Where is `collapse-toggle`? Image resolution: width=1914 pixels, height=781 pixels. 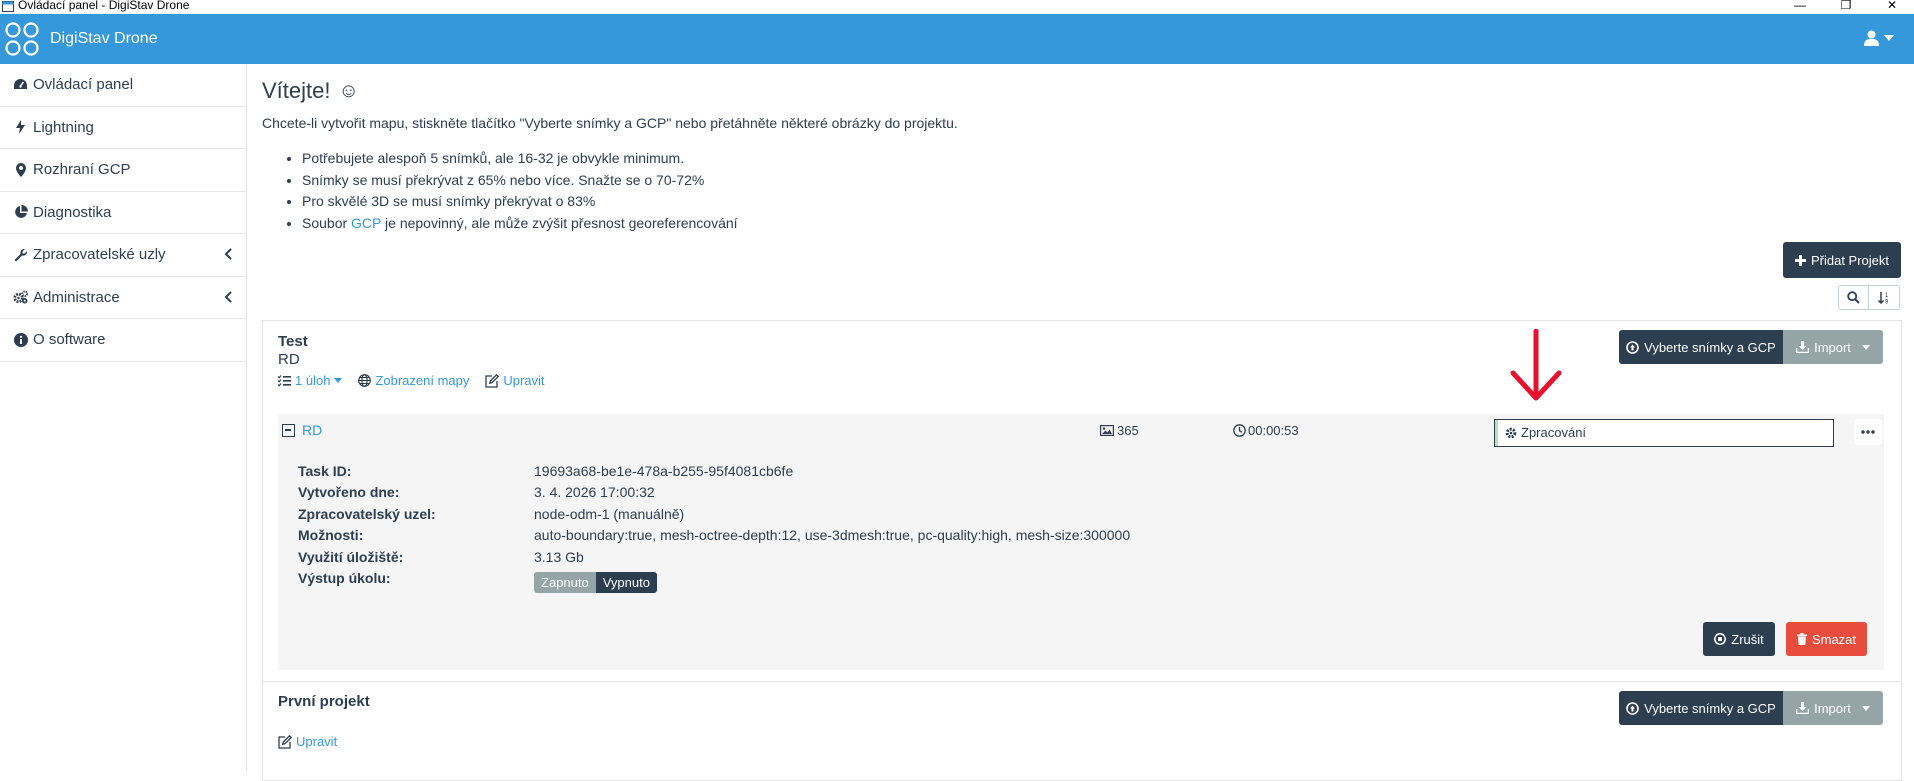
collapse-toggle is located at coordinates (288, 430).